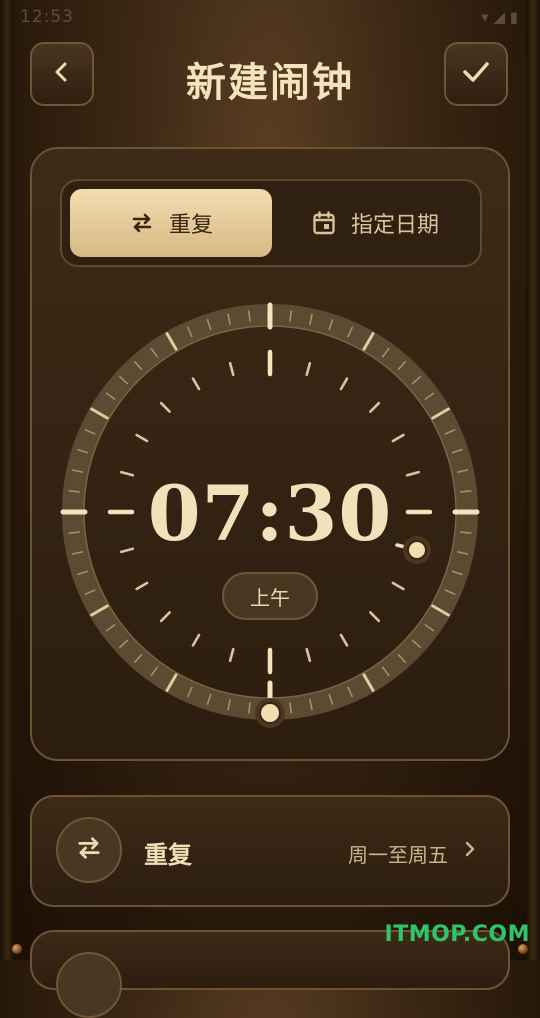  Describe the element at coordinates (470, 851) in the screenshot. I see `chevron-right-icon` at that location.